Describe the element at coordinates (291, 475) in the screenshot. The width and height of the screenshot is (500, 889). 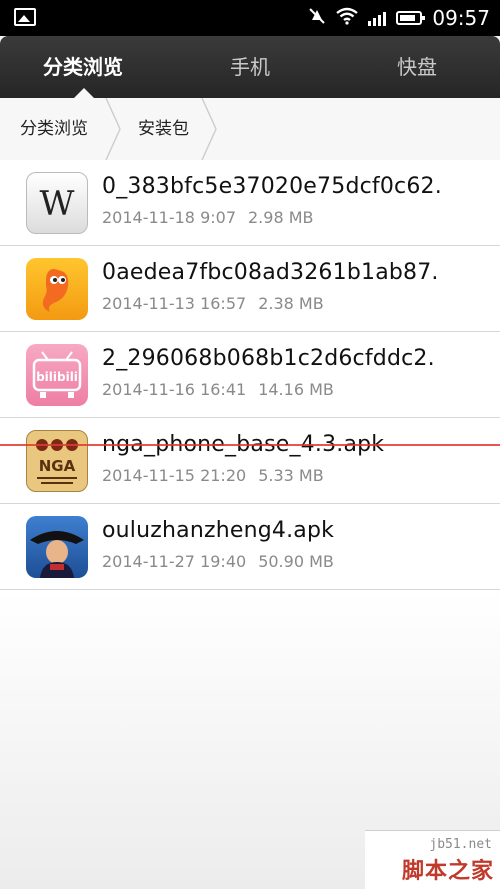
I see `file-size: 5.33 MB` at that location.